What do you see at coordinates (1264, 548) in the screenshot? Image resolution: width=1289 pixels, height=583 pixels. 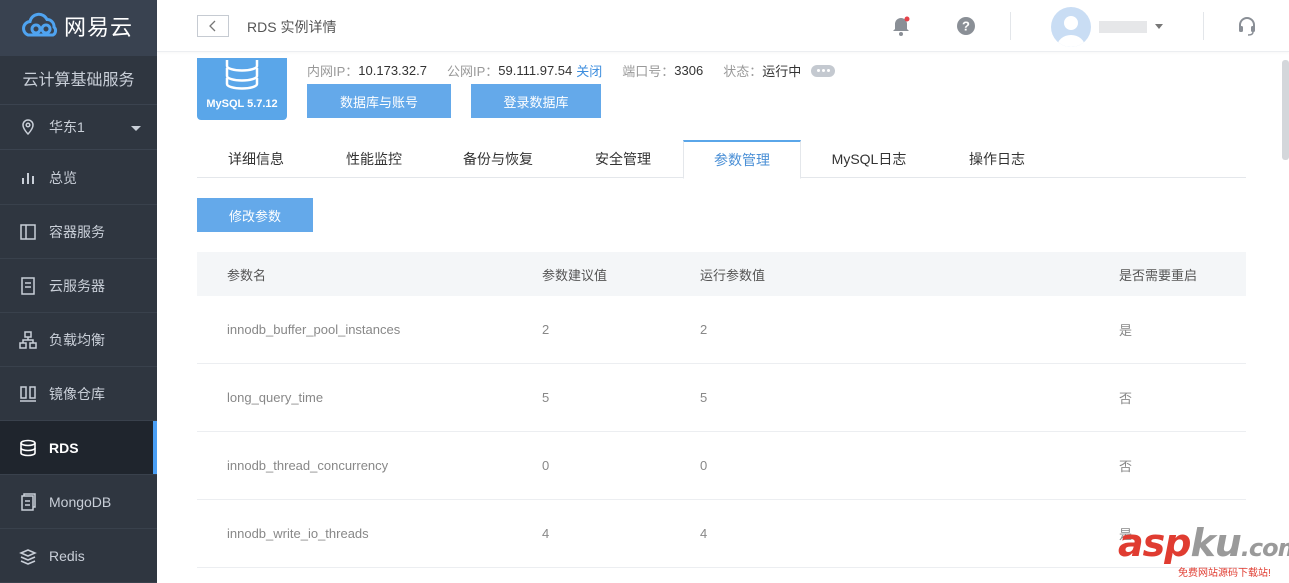 I see `watermark-suffix: .com` at bounding box center [1264, 548].